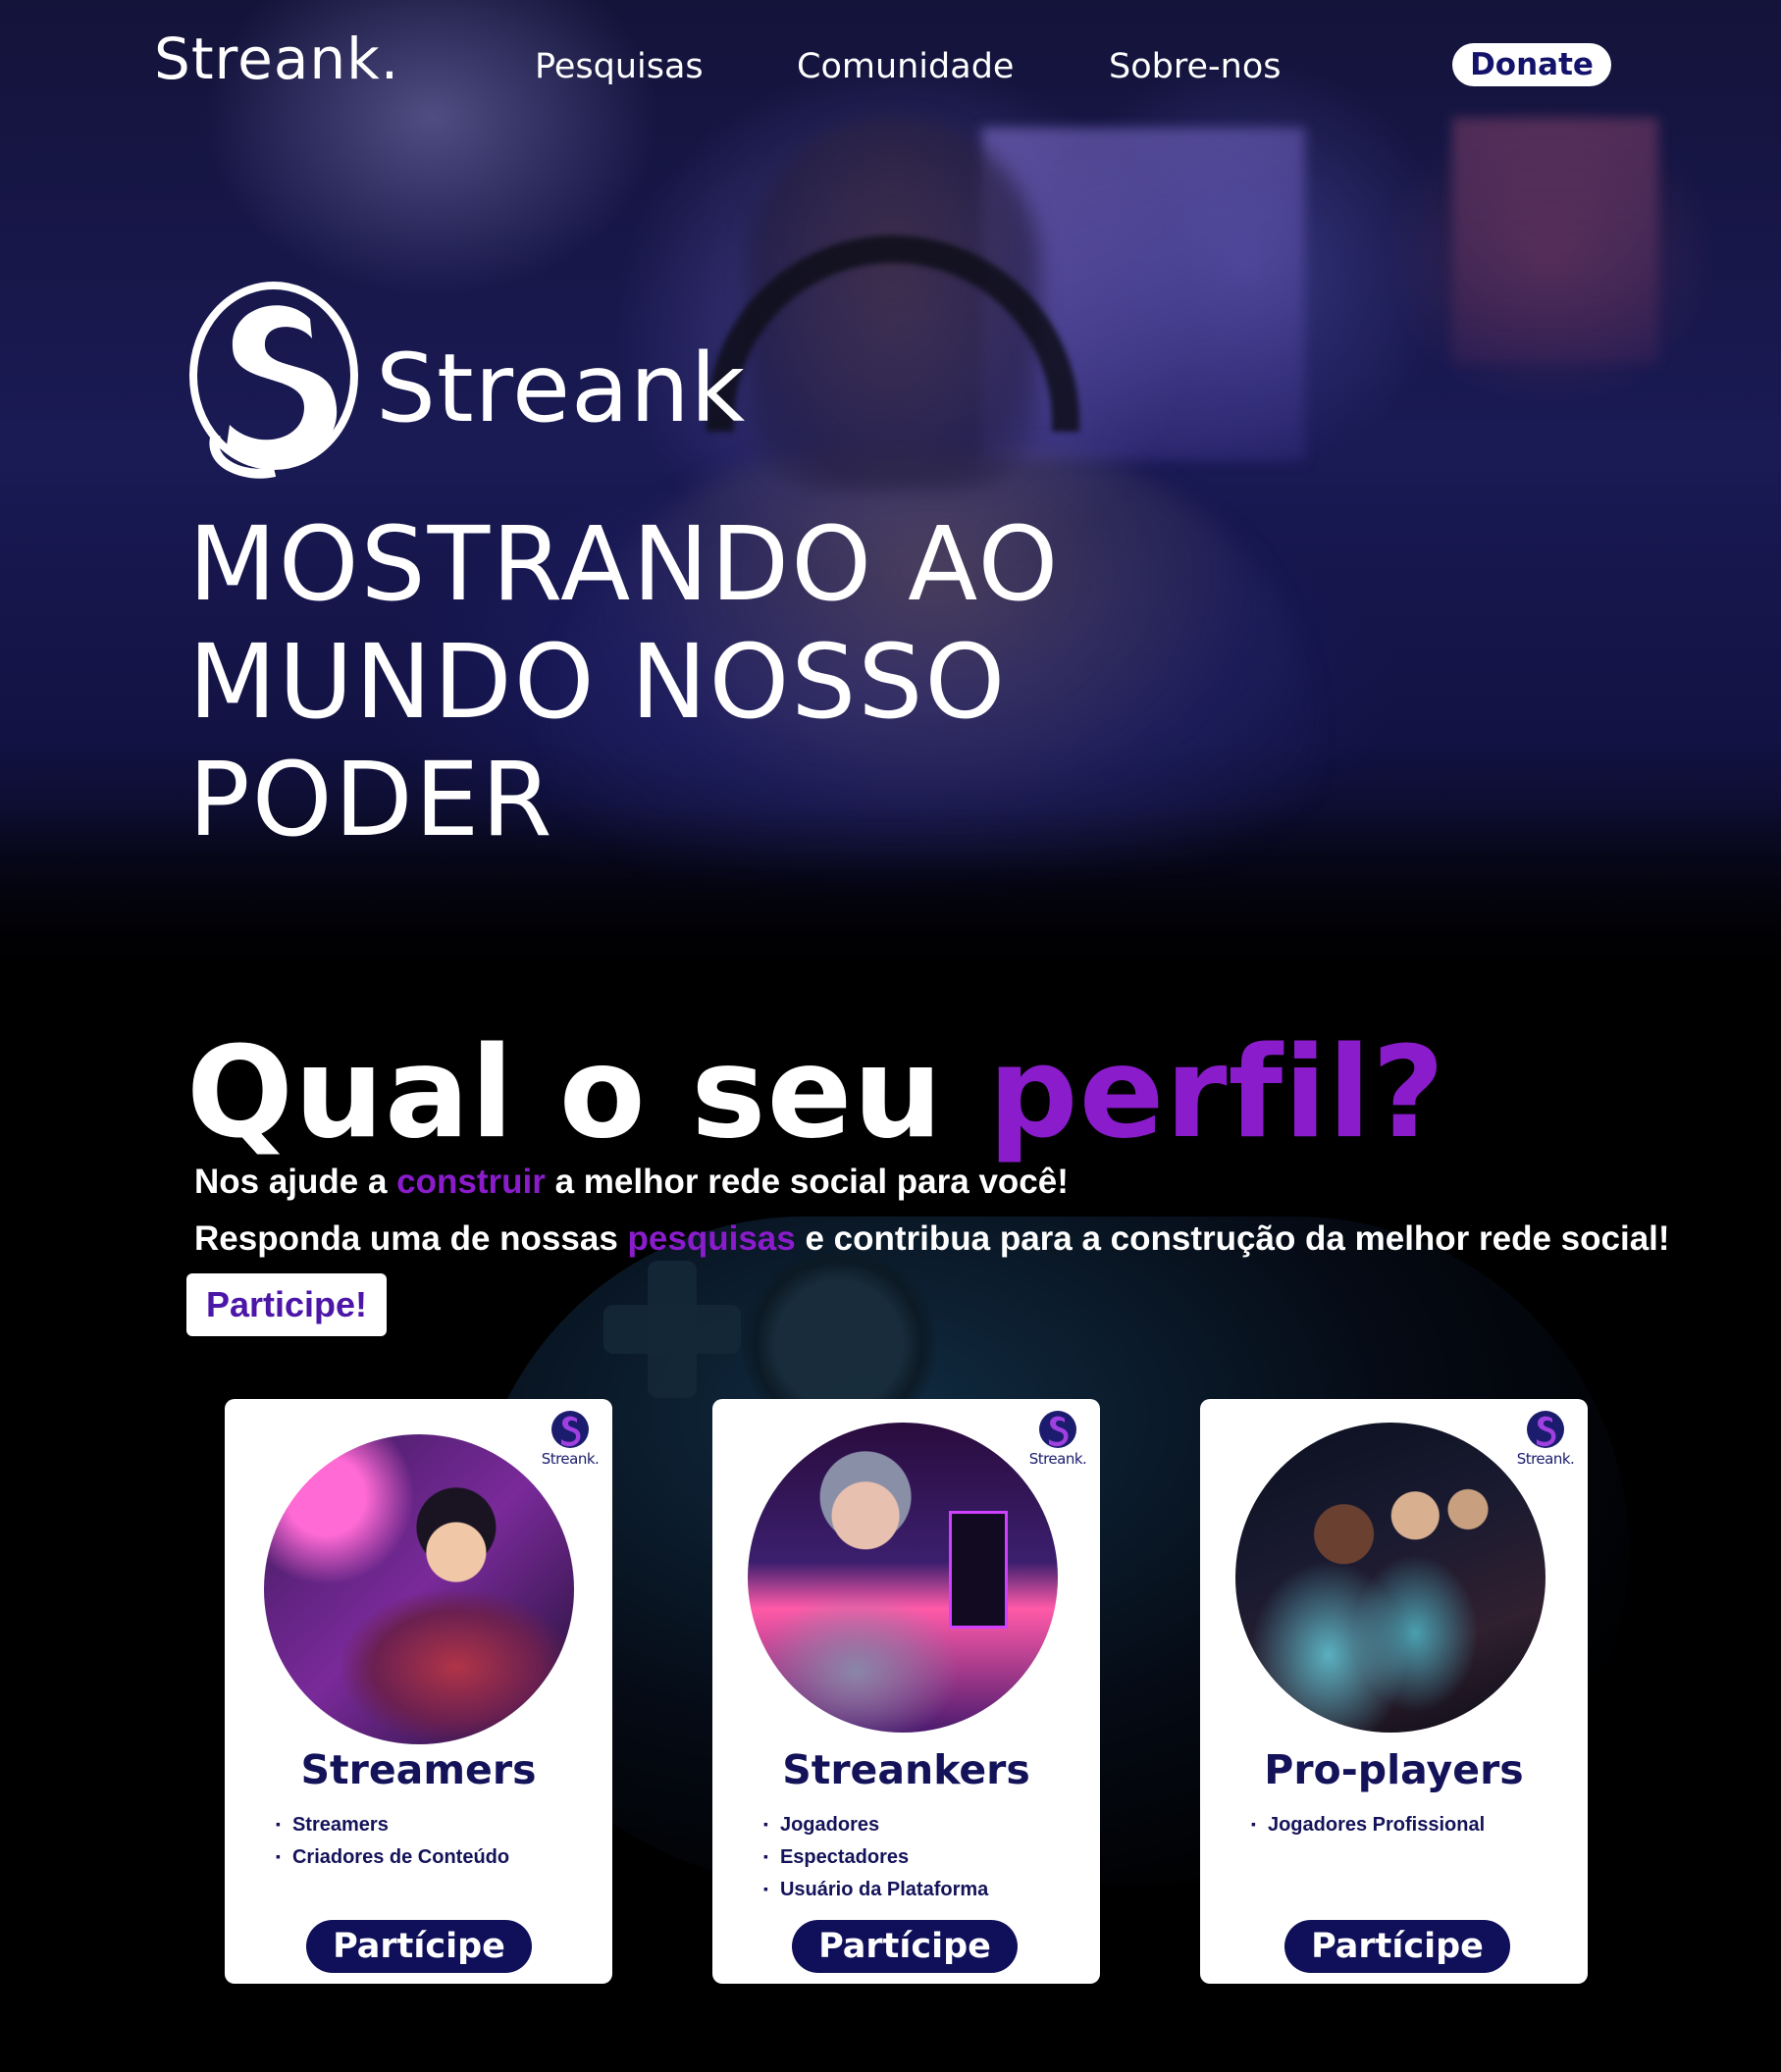 The height and width of the screenshot is (2072, 1781). I want to click on list-item: Streamers, so click(392, 1825).